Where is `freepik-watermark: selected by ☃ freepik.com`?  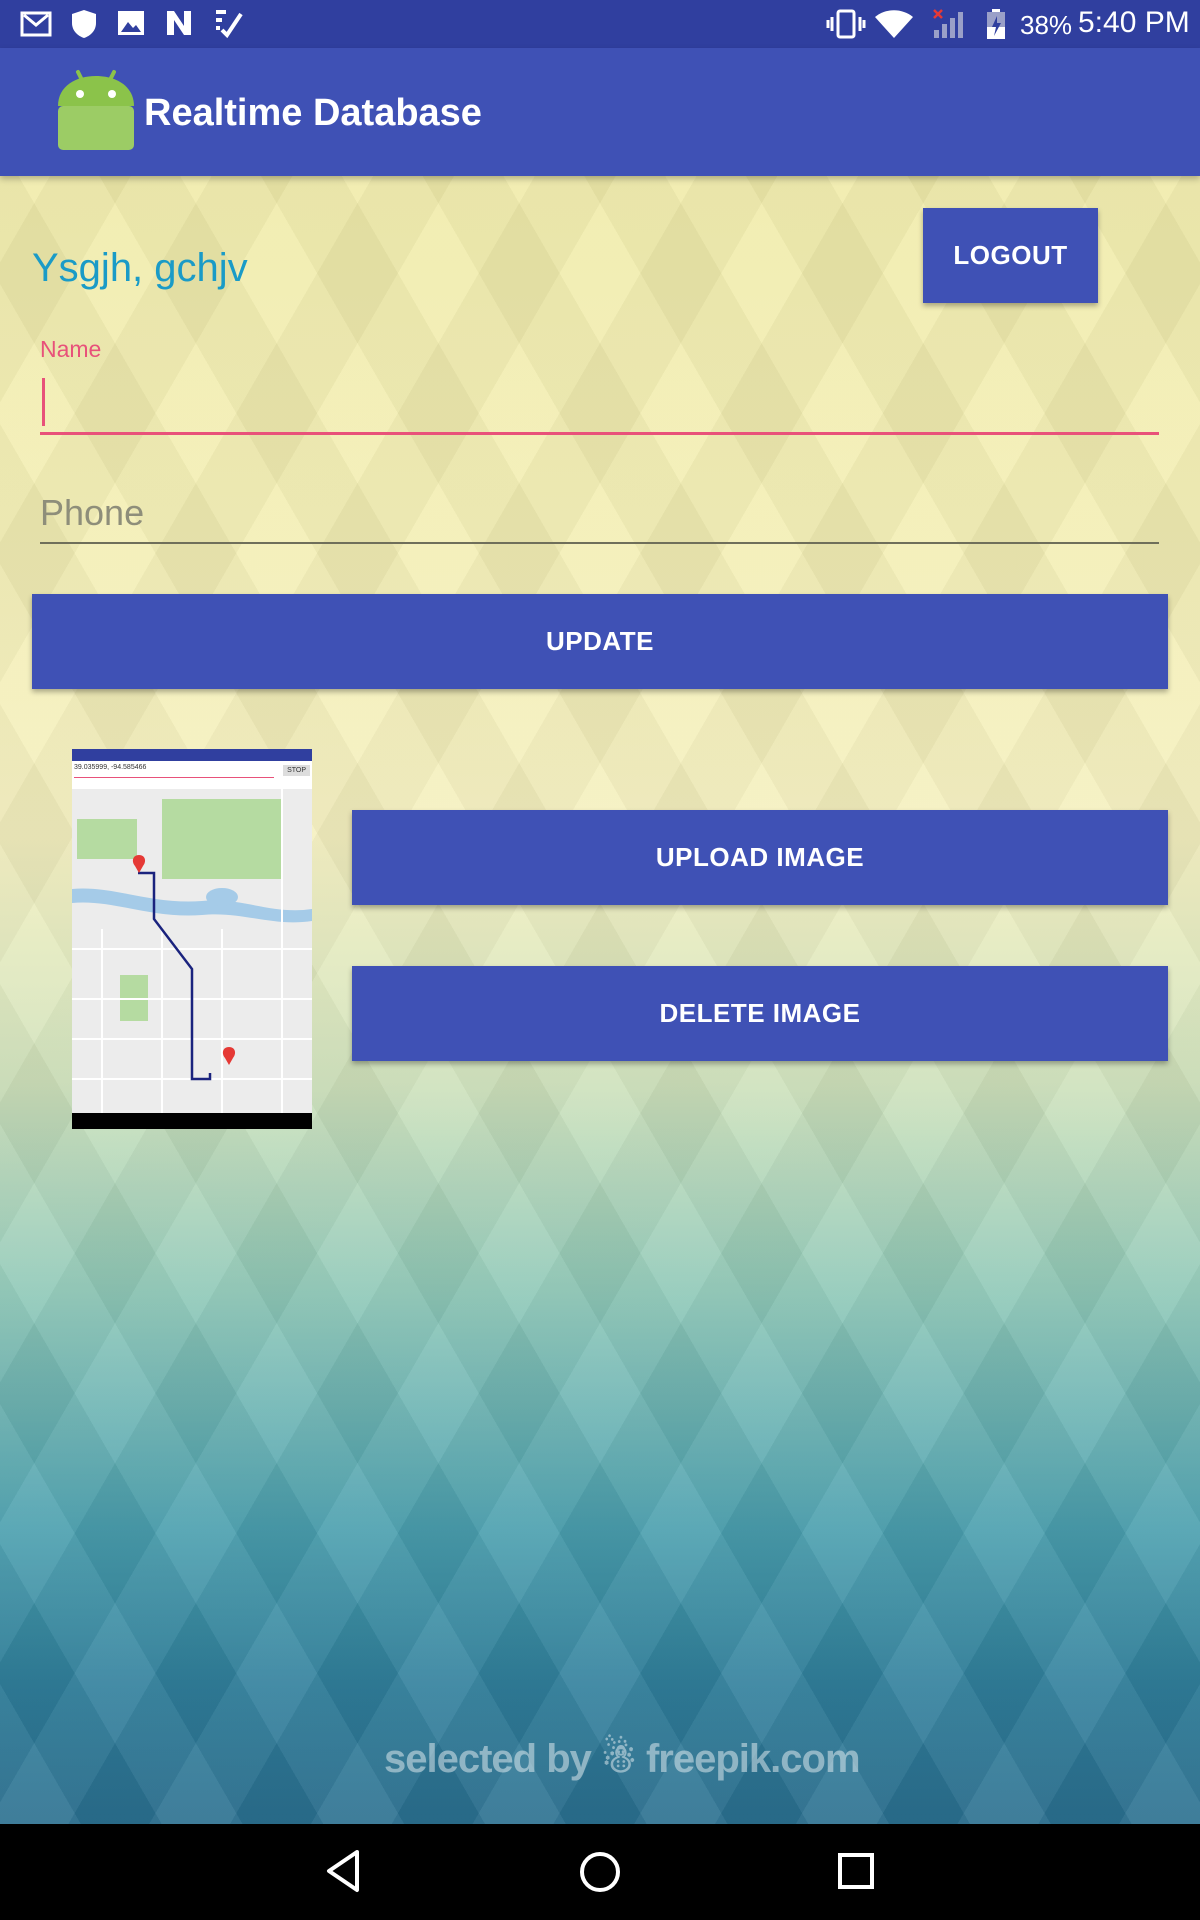 freepik-watermark: selected by ☃ freepik.com is located at coordinates (622, 1759).